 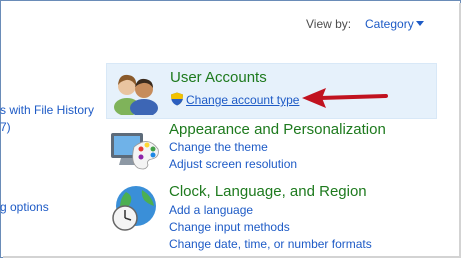 What do you see at coordinates (233, 164) in the screenshot?
I see `link-adjust-screen-resolution: Adjust screen resolution` at bounding box center [233, 164].